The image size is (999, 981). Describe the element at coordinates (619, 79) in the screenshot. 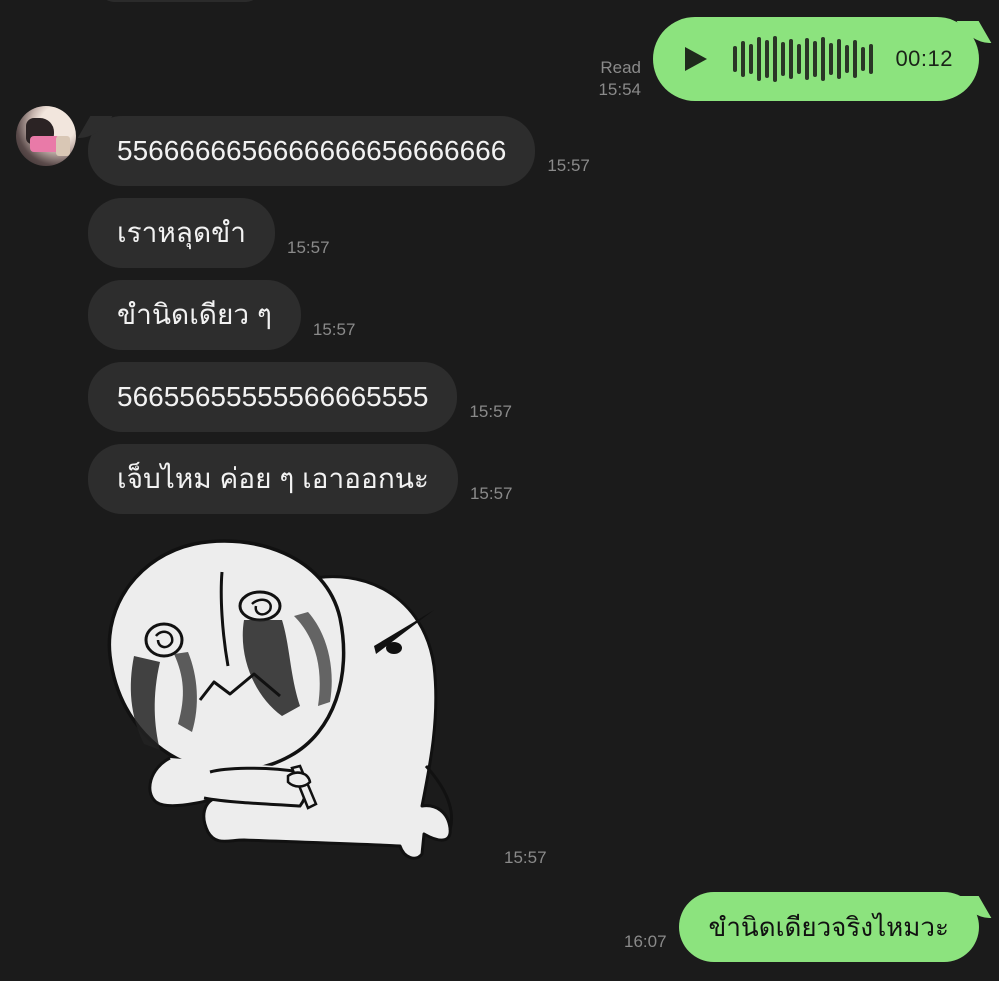

I see `voice-message-meta: Read 15:54` at that location.